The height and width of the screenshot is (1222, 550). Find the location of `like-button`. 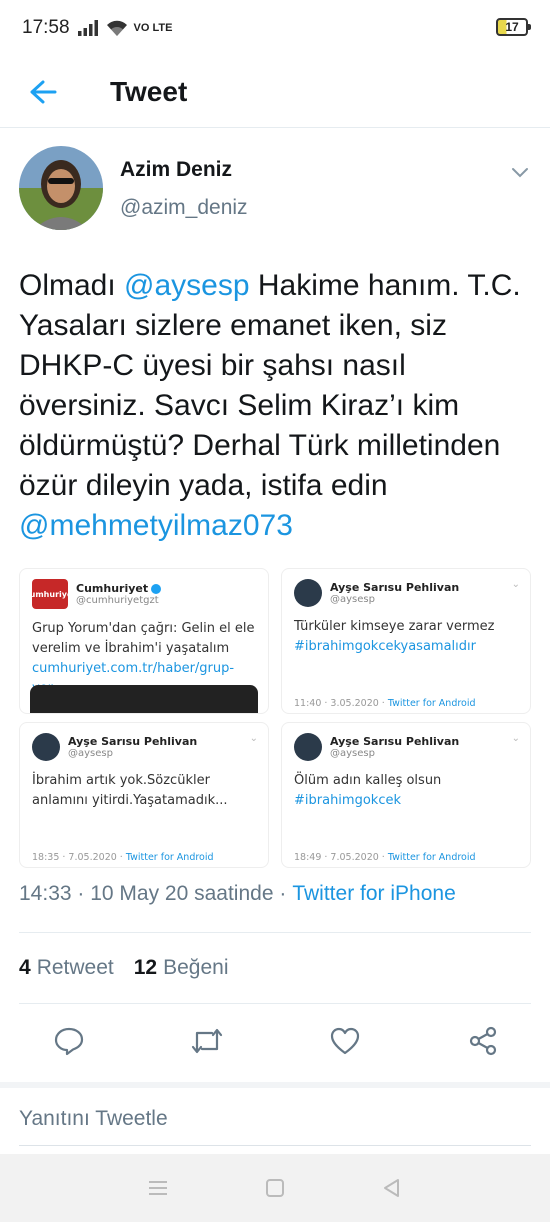

like-button is located at coordinates (345, 1041).